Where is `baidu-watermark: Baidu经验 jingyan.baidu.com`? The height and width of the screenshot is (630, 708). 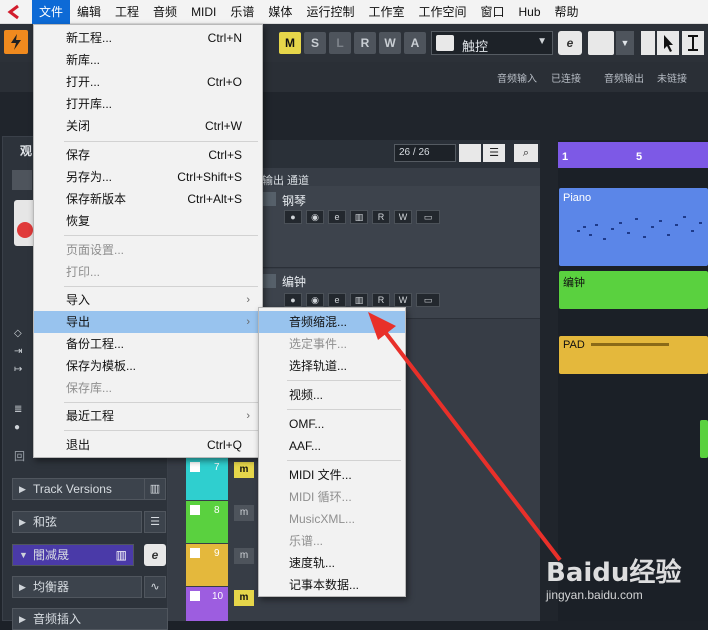
baidu-watermark: Baidu经验 jingyan.baidu.com is located at coordinates (623, 576).